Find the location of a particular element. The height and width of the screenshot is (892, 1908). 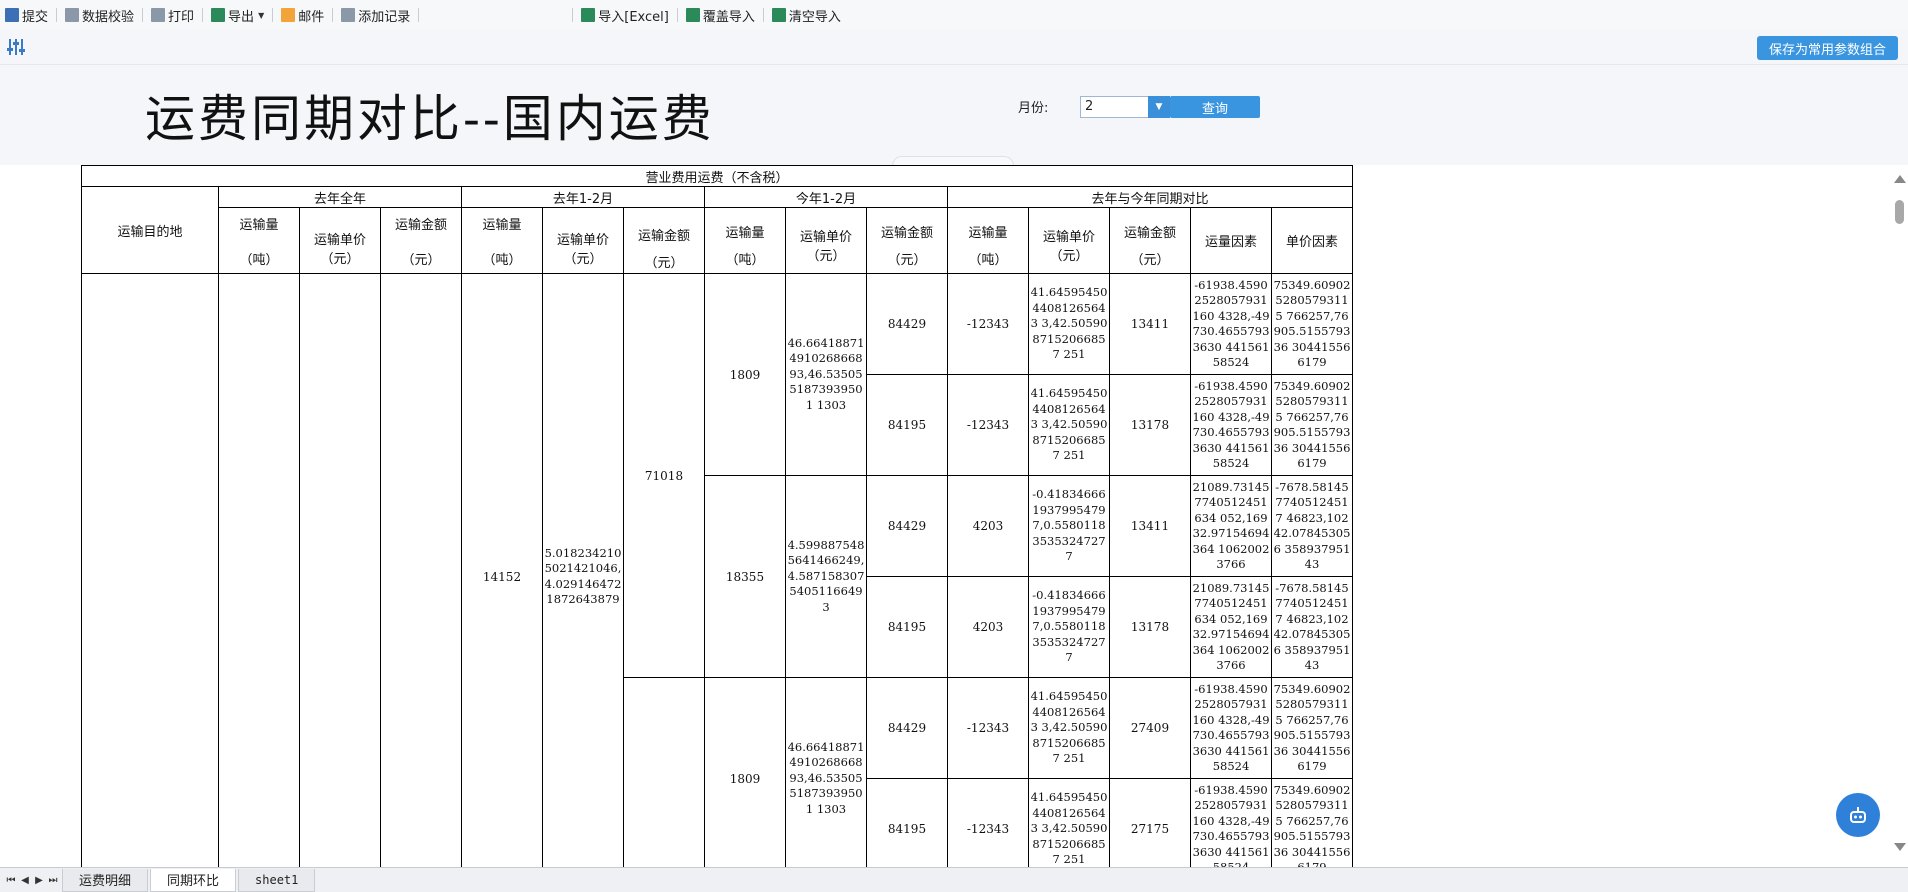

col-destination: 运输目的地 is located at coordinates (150, 230).